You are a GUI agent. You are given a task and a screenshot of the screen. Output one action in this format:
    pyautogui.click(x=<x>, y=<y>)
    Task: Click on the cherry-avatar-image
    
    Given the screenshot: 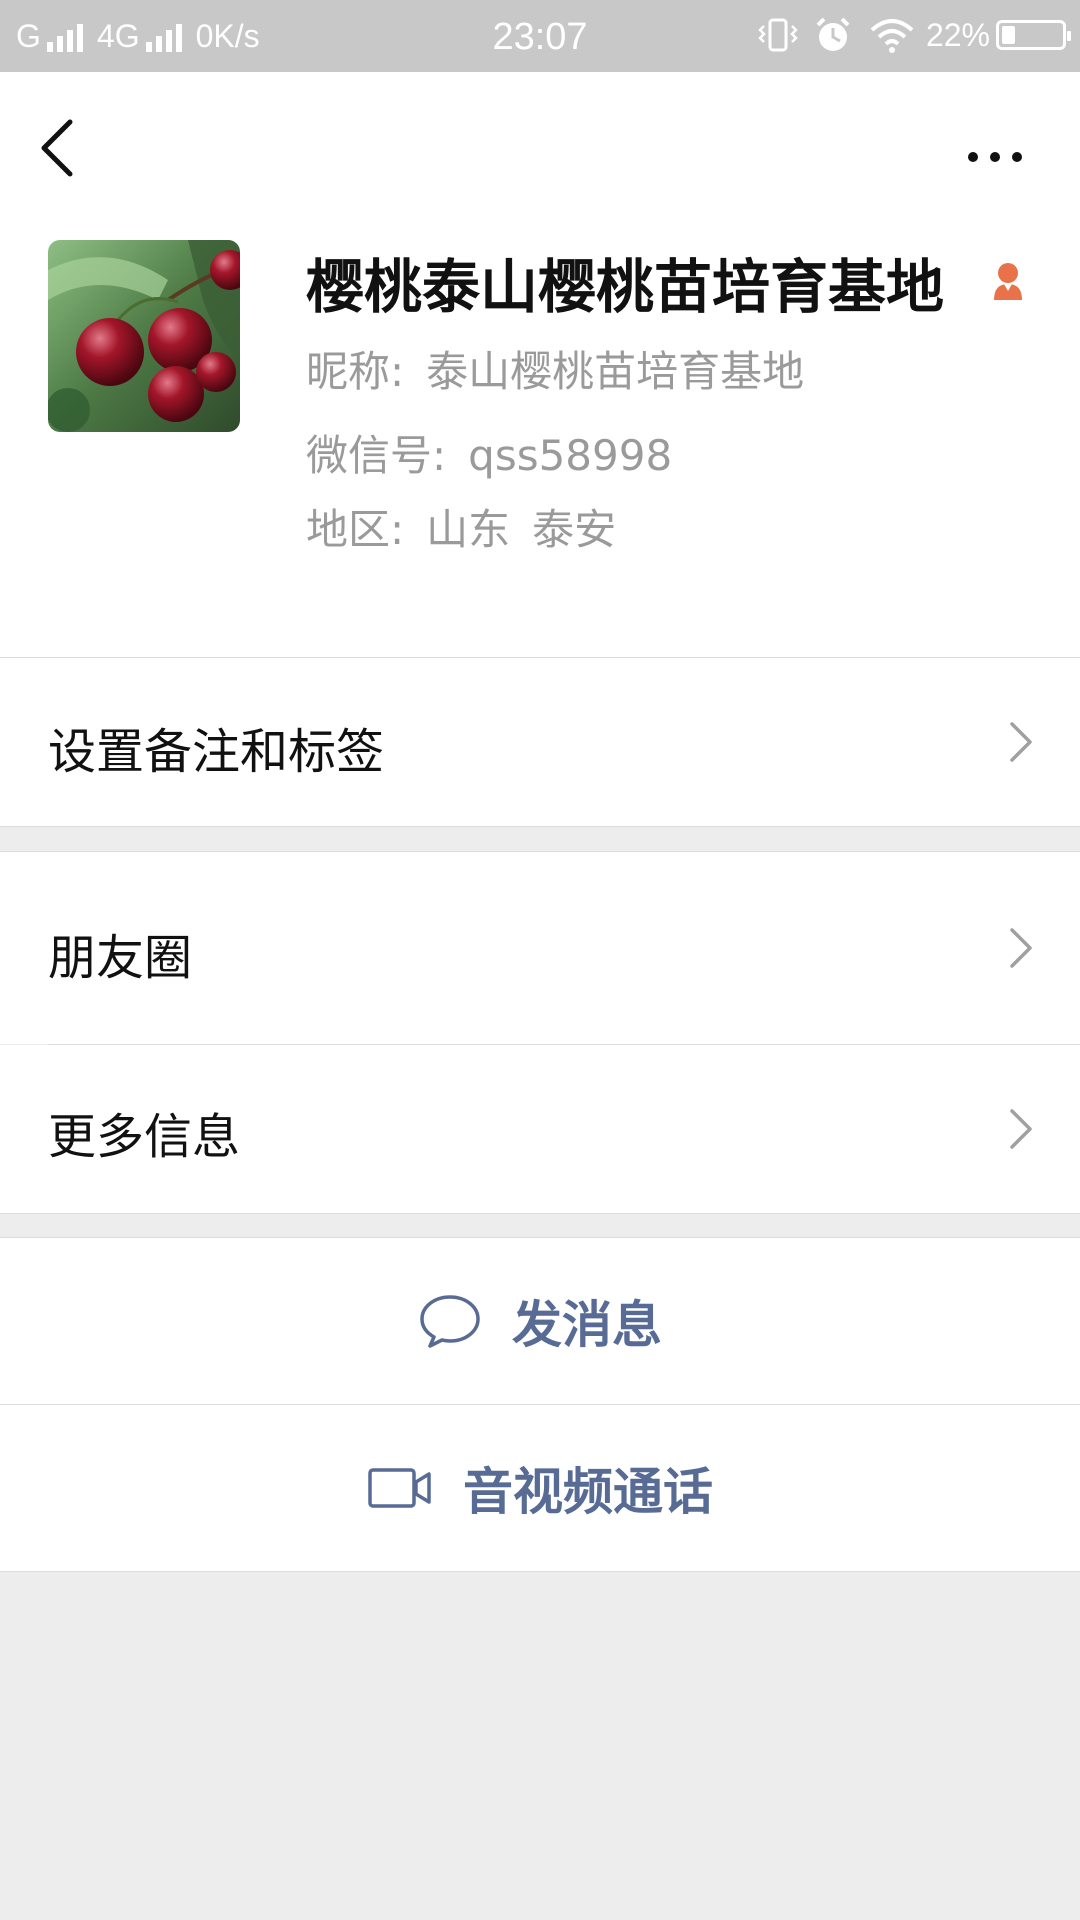 What is the action you would take?
    pyautogui.click(x=144, y=336)
    